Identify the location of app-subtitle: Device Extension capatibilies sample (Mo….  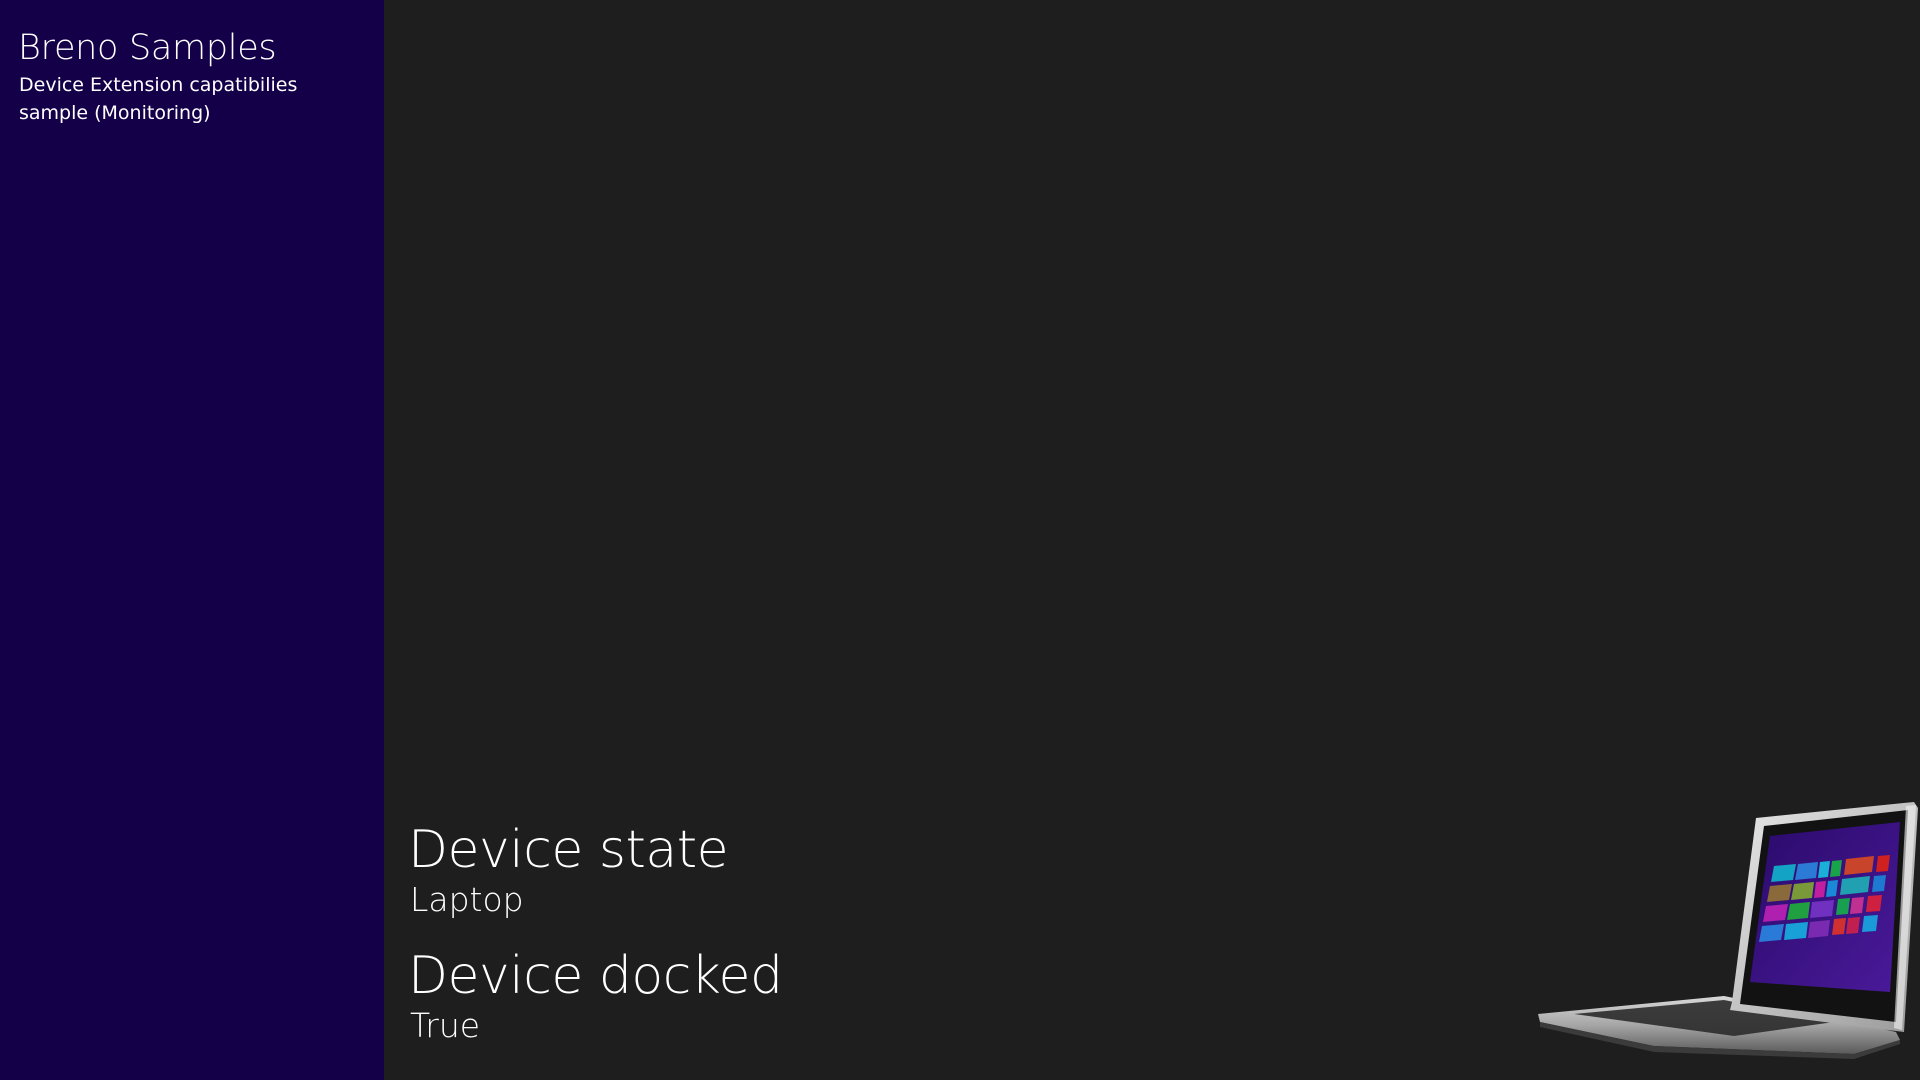
(158, 99).